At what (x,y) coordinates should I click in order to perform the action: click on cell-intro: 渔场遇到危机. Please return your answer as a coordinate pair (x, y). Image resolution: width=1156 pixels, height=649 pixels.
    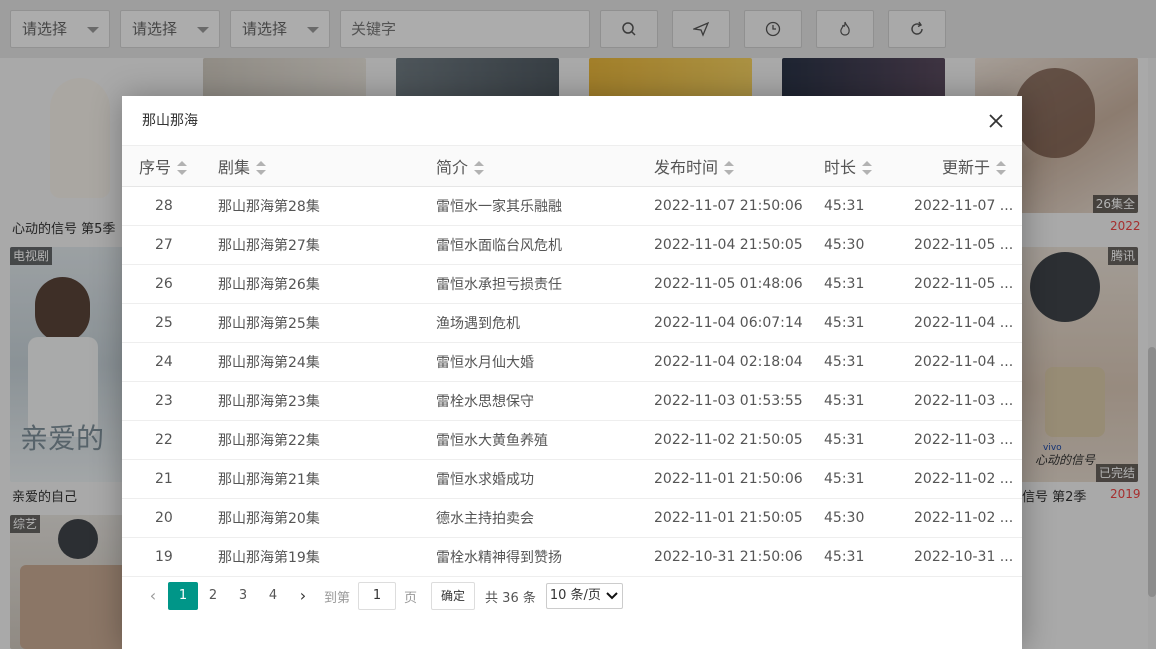
    Looking at the image, I should click on (545, 323).